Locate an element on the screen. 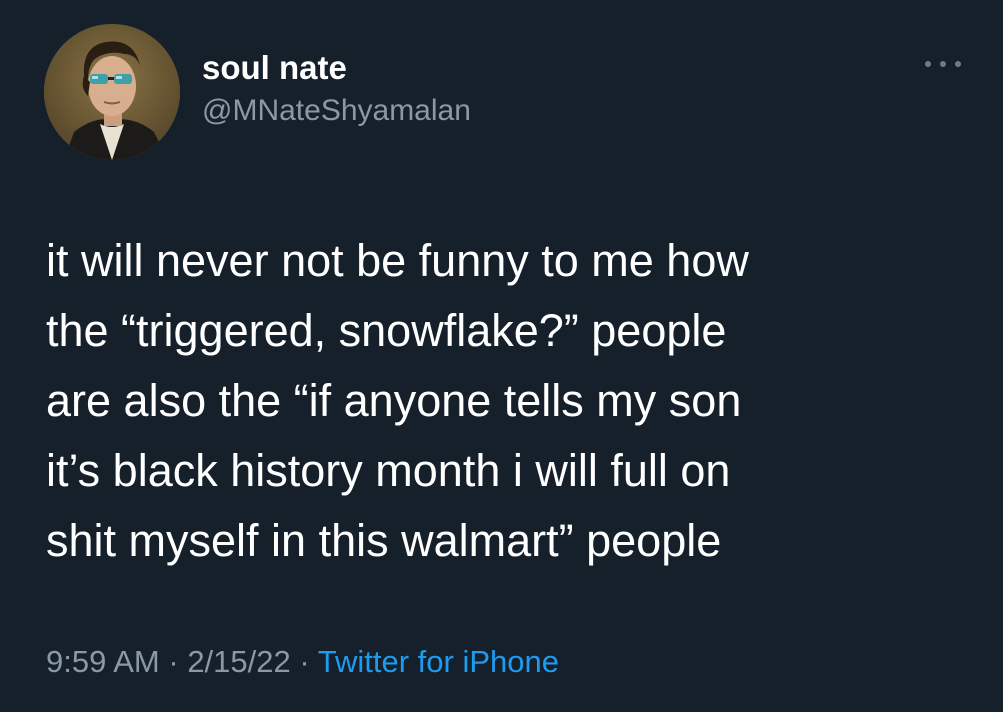 The image size is (1003, 712). portrait-avatar-icon is located at coordinates (112, 92).